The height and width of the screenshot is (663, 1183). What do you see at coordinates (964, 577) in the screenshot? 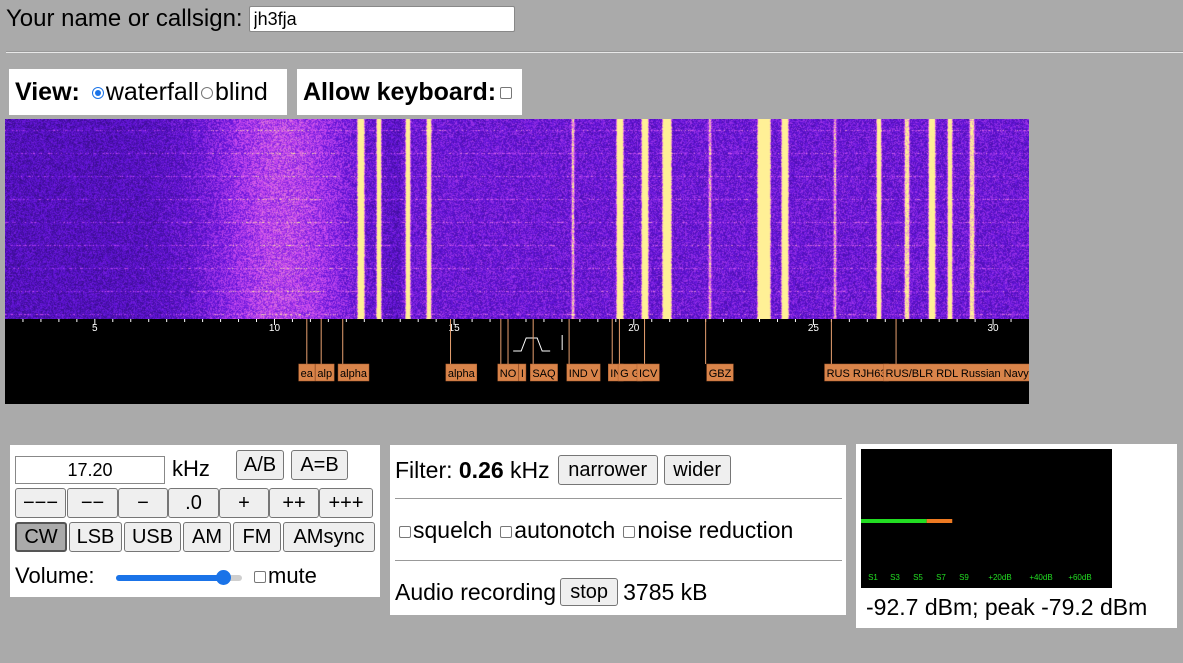
I see `smeter-scale-label: S9` at bounding box center [964, 577].